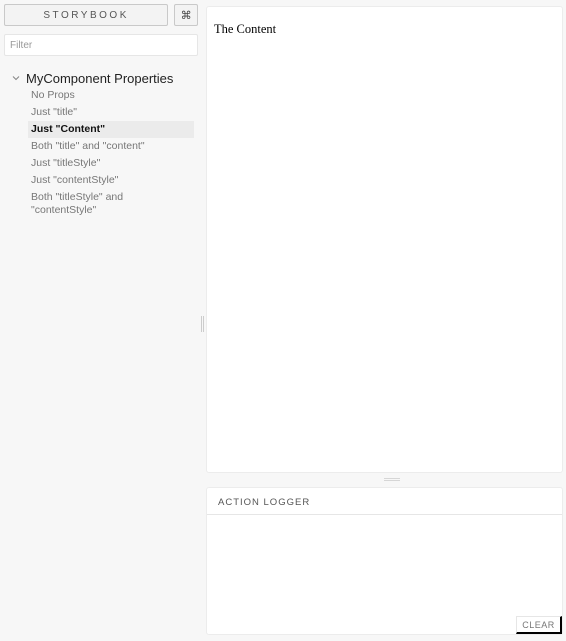 Image resolution: width=566 pixels, height=641 pixels. Describe the element at coordinates (111, 112) in the screenshot. I see `story-item: Just "title"` at that location.